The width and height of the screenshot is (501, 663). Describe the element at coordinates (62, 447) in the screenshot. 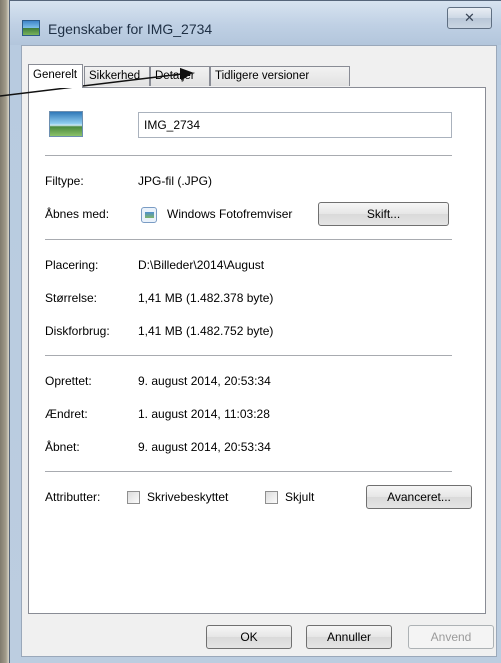

I see `accessed-label: Åbnet:` at that location.